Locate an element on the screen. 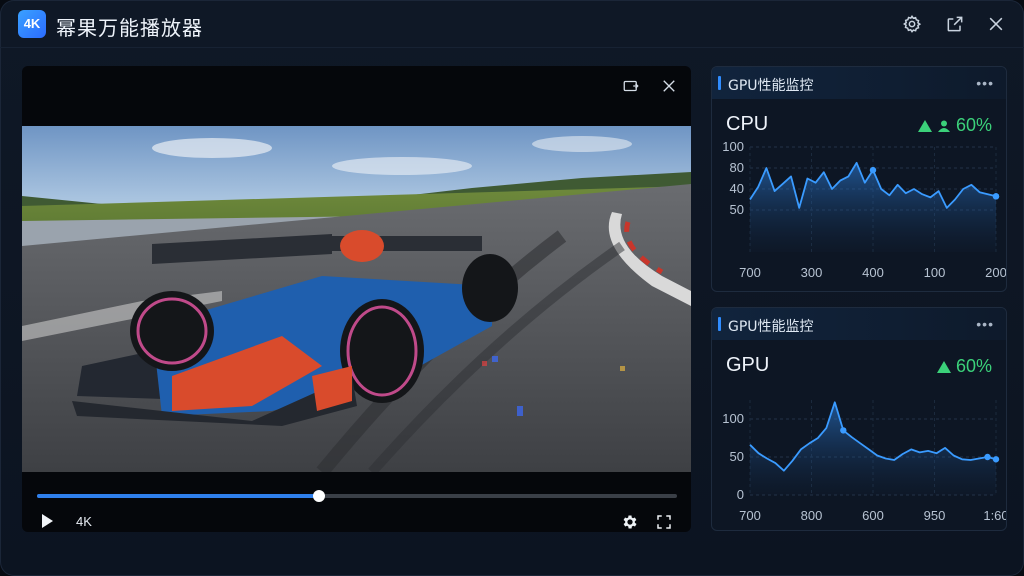 This screenshot has height=576, width=1024. fullscreen-button is located at coordinates (664, 521).